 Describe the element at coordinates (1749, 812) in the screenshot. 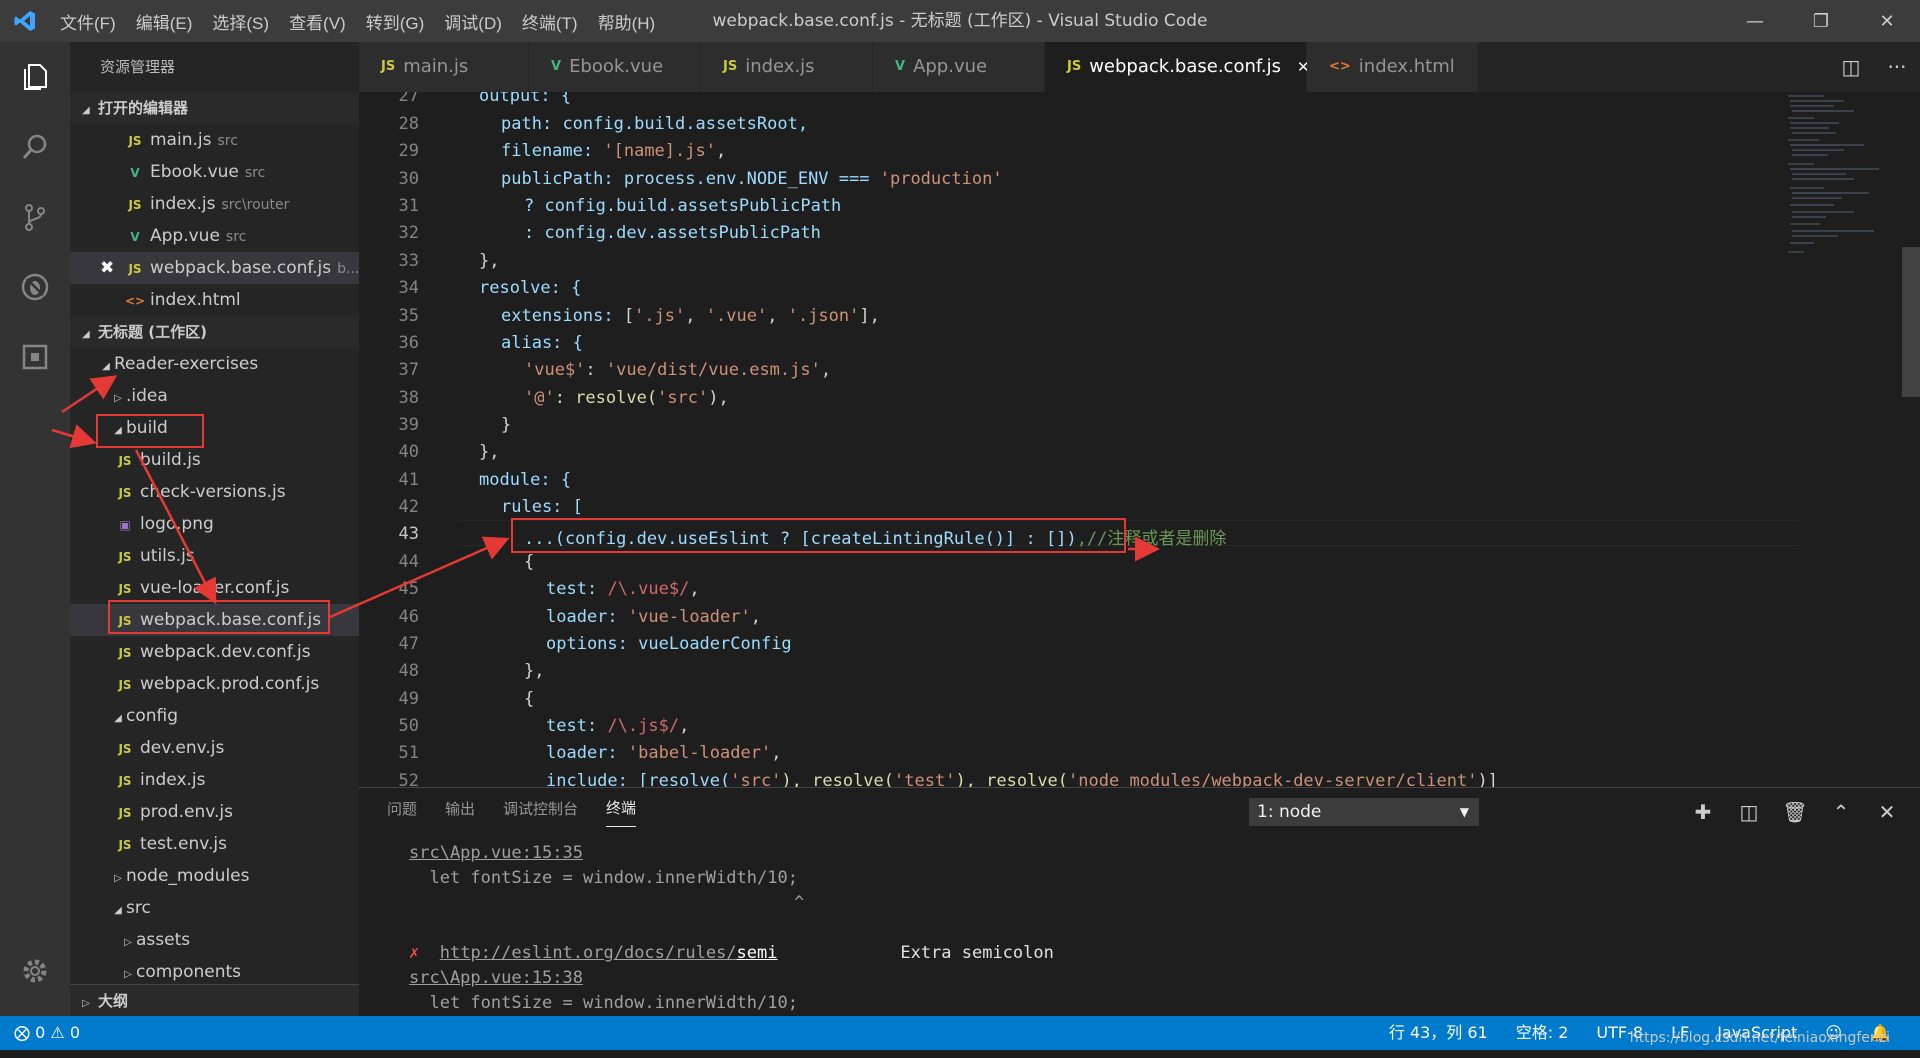

I see `split-terminal-icon: ◫` at that location.